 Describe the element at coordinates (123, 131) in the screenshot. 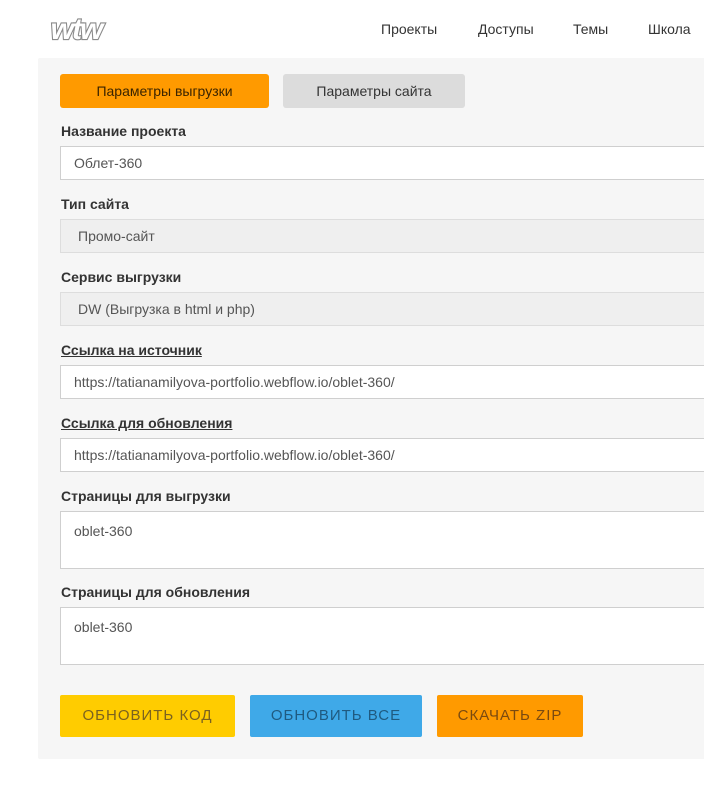

I see `project-name-label: Название проекта` at that location.